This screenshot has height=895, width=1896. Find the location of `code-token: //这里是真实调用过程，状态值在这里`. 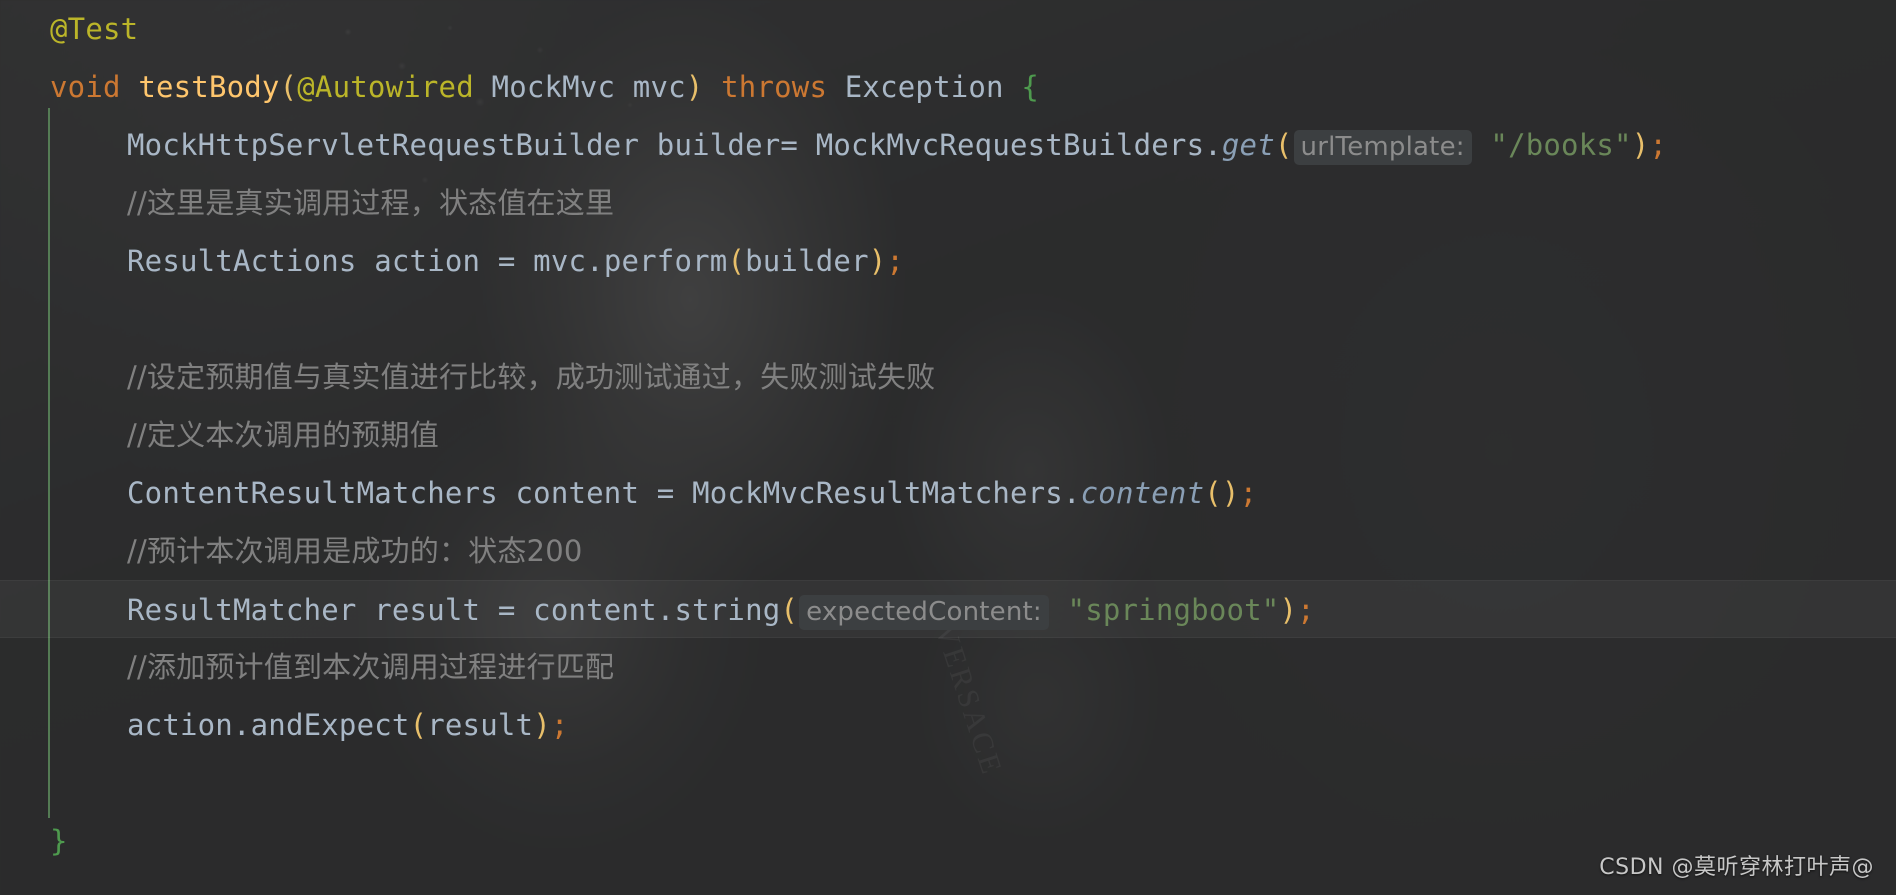

code-token: //这里是真实调用过程，状态值在这里 is located at coordinates (371, 203).